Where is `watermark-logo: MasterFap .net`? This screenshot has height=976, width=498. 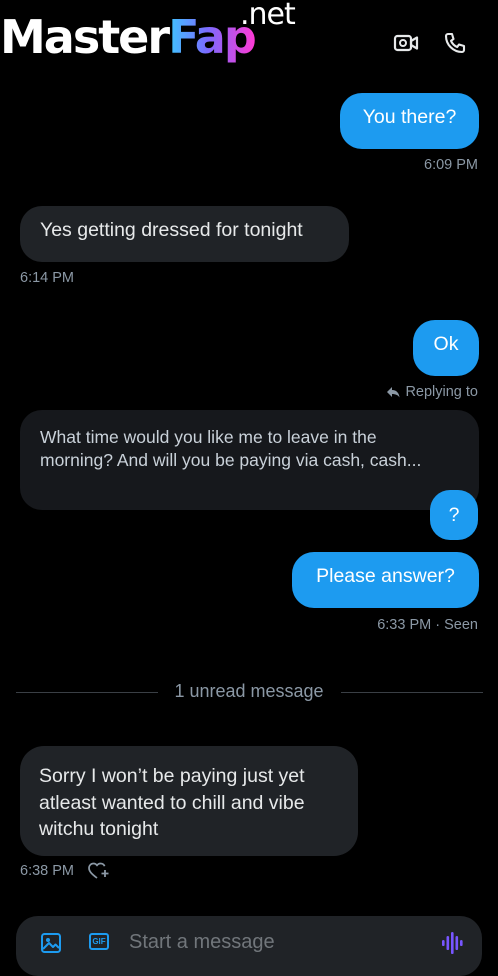
watermark-logo: MasterFap .net is located at coordinates (148, 30).